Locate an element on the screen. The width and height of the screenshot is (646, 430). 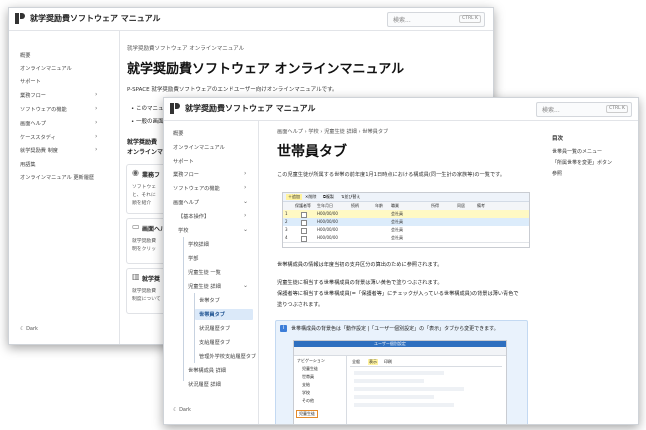
checkbox is located at coordinates (304, 239).